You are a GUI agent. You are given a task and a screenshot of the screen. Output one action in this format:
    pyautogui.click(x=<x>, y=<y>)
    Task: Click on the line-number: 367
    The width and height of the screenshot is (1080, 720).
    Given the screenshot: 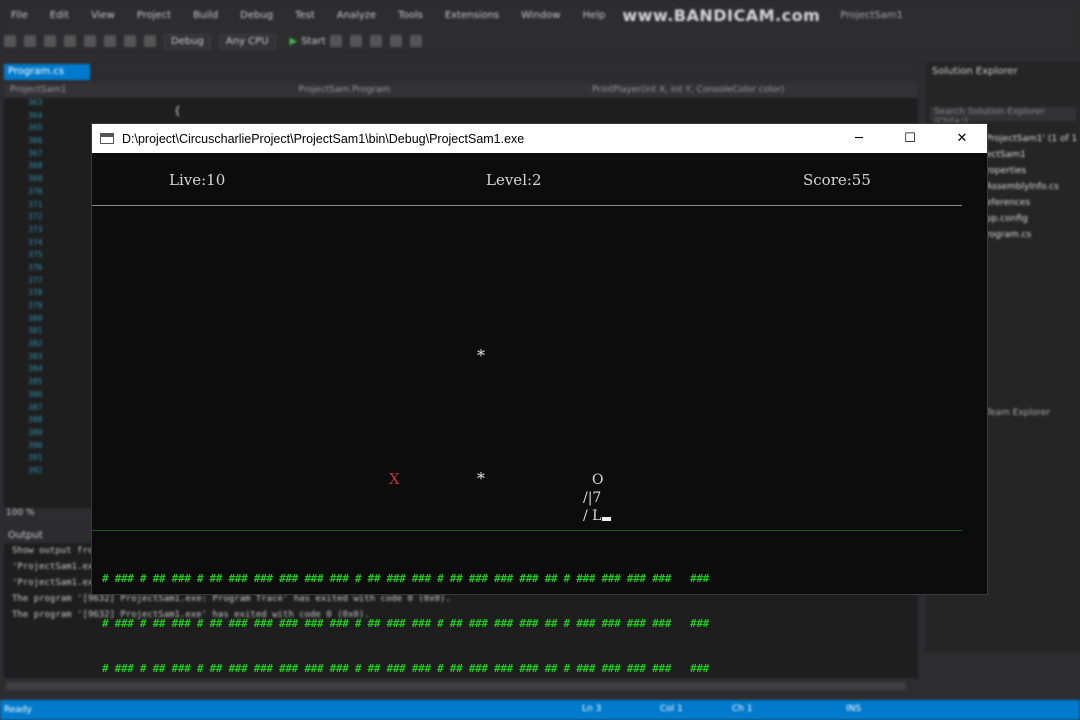 What is the action you would take?
    pyautogui.click(x=35, y=153)
    